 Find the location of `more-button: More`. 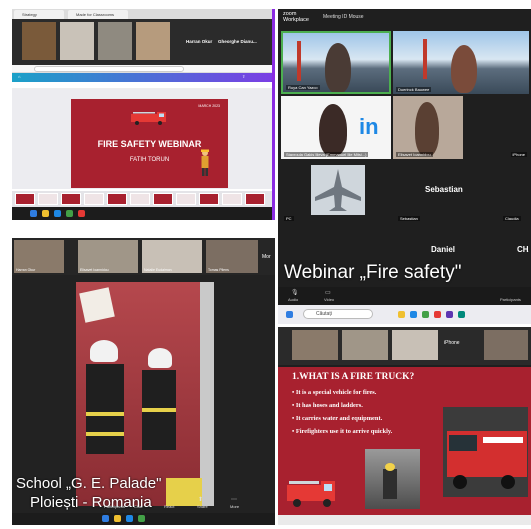

more-button: More is located at coordinates (234, 506).